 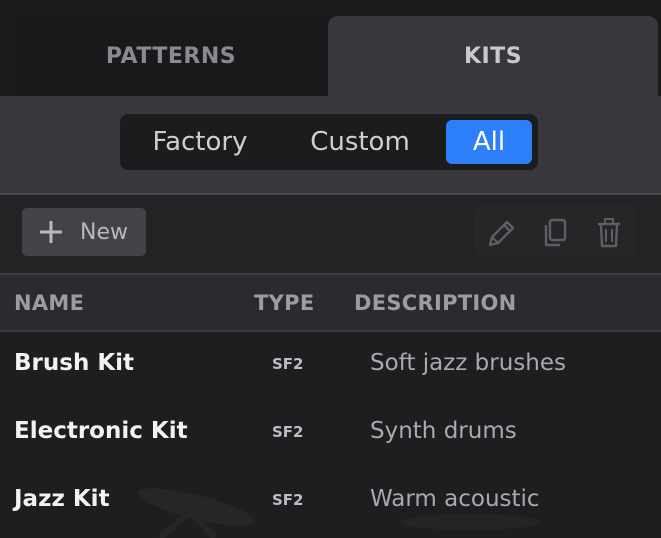 What do you see at coordinates (493, 56) in the screenshot?
I see `tab-kits: KITS` at bounding box center [493, 56].